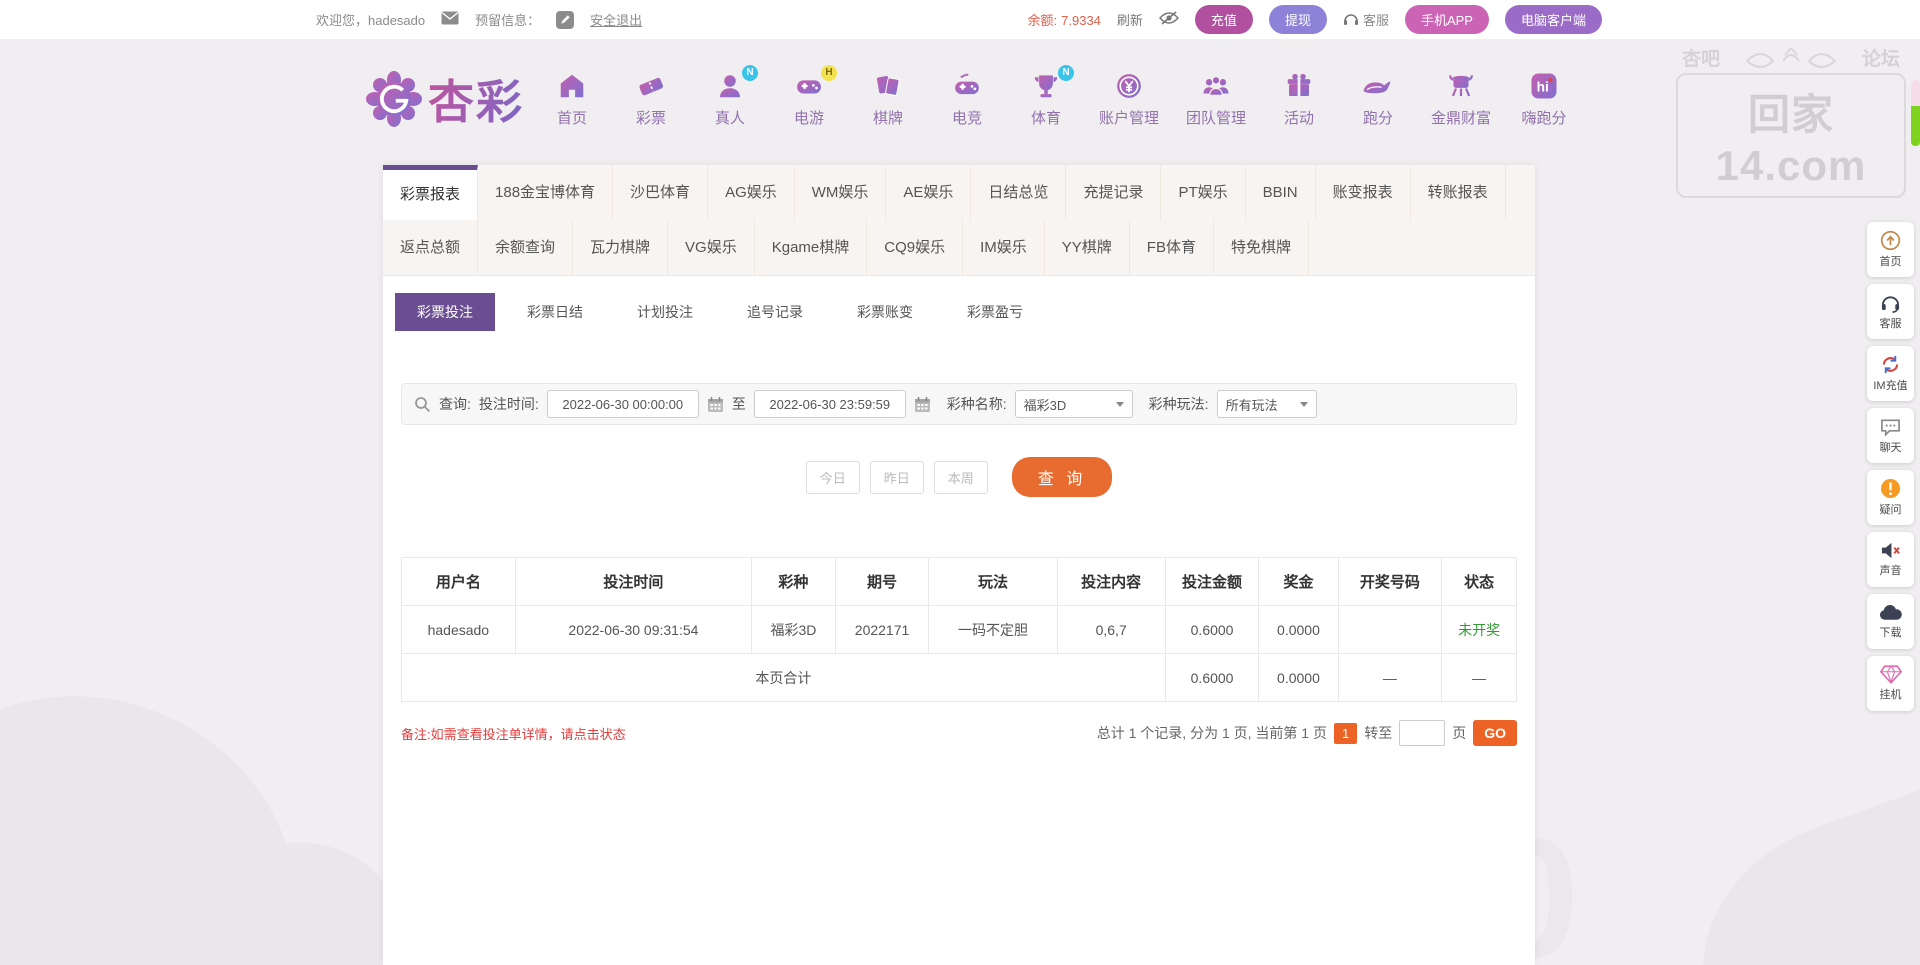 The width and height of the screenshot is (1920, 965). I want to click on tab-transfer-report: 转账报表, so click(1458, 192).